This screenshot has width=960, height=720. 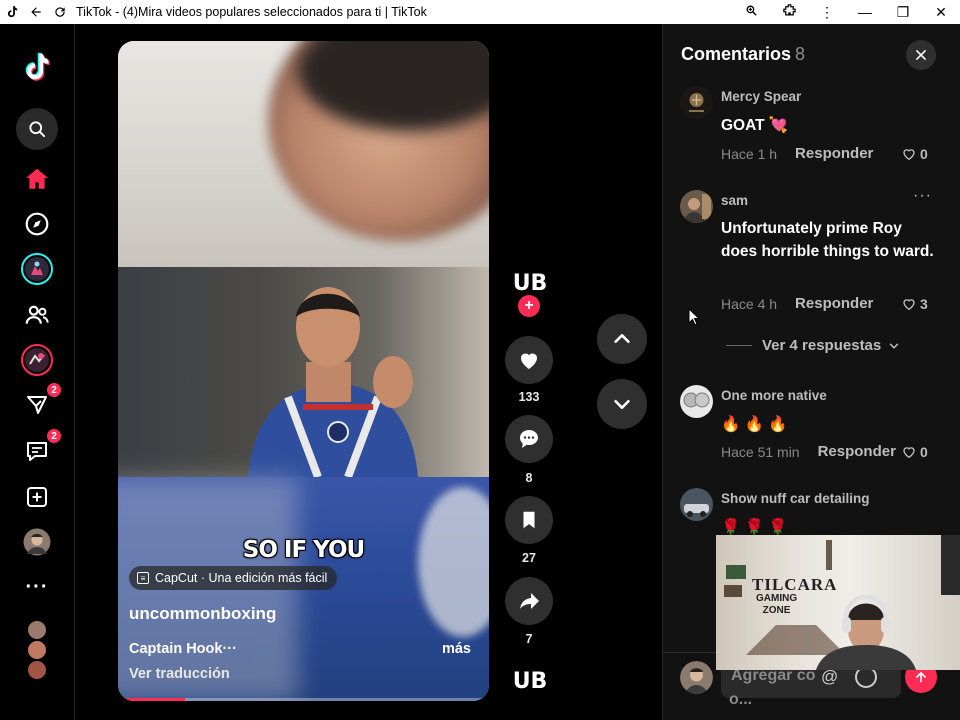 What do you see at coordinates (924, 304) in the screenshot?
I see `comment-like-count: 3` at bounding box center [924, 304].